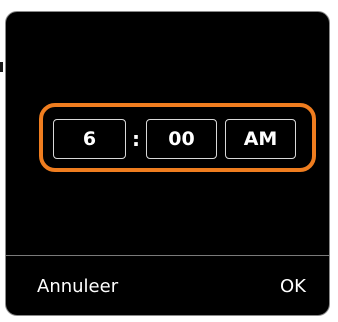 The width and height of the screenshot is (338, 322). I want to click on hour-field: 6, so click(89, 139).